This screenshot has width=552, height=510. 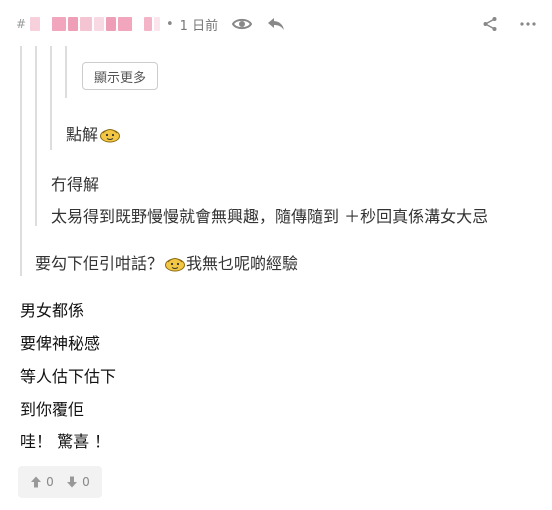 What do you see at coordinates (52, 409) in the screenshot?
I see `post-line-4: 到你覆佢` at bounding box center [52, 409].